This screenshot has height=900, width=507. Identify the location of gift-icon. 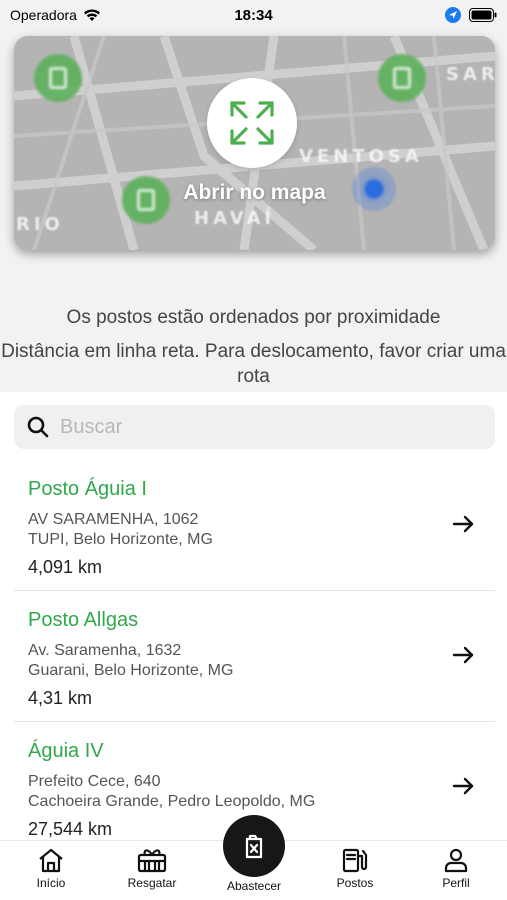
(152, 861).